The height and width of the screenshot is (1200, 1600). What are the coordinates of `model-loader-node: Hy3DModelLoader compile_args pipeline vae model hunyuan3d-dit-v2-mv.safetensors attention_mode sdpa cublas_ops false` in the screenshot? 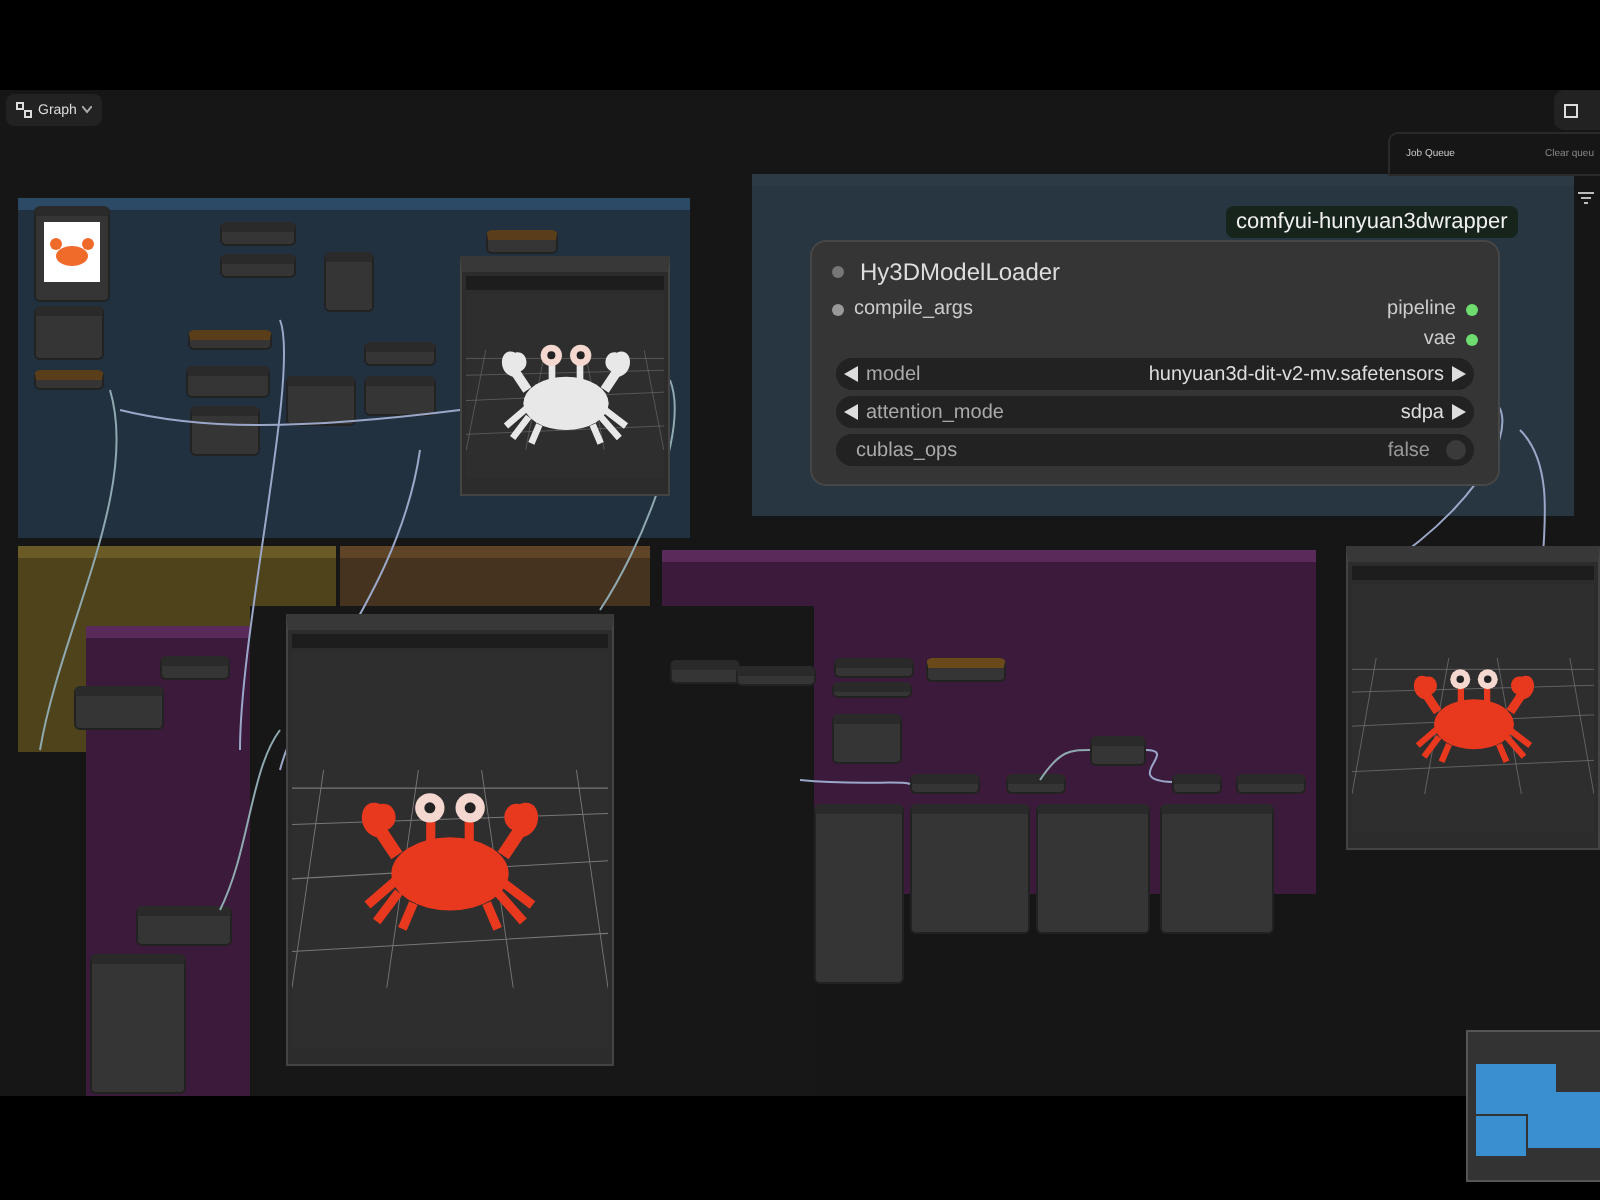 It's located at (1155, 363).